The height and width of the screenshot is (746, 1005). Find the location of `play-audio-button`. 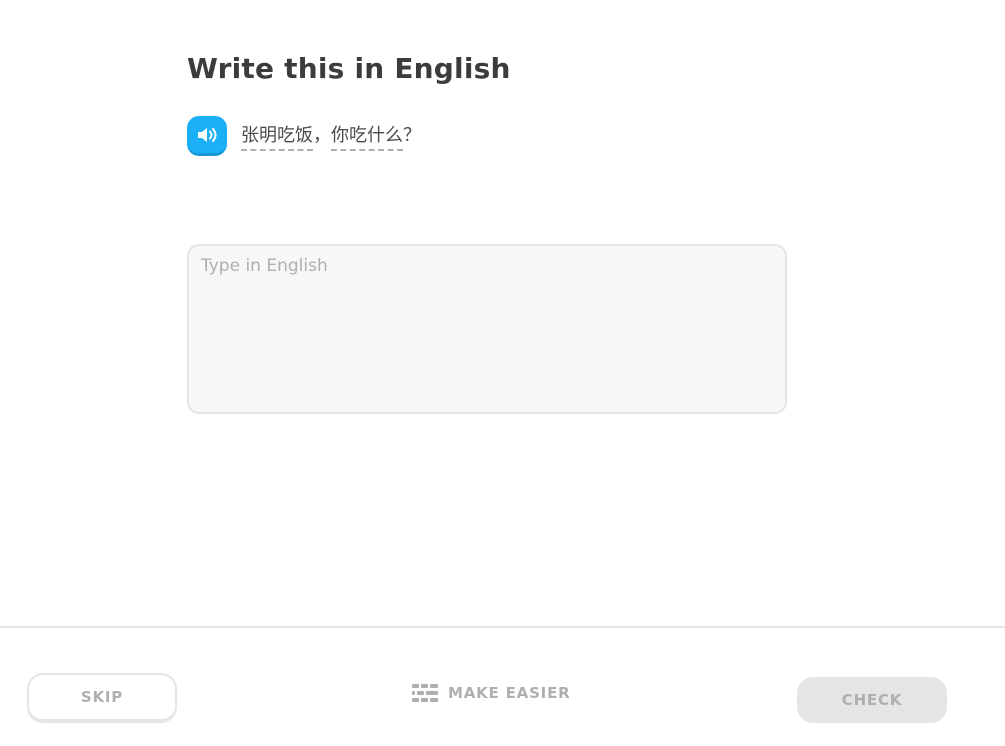

play-audio-button is located at coordinates (207, 136).